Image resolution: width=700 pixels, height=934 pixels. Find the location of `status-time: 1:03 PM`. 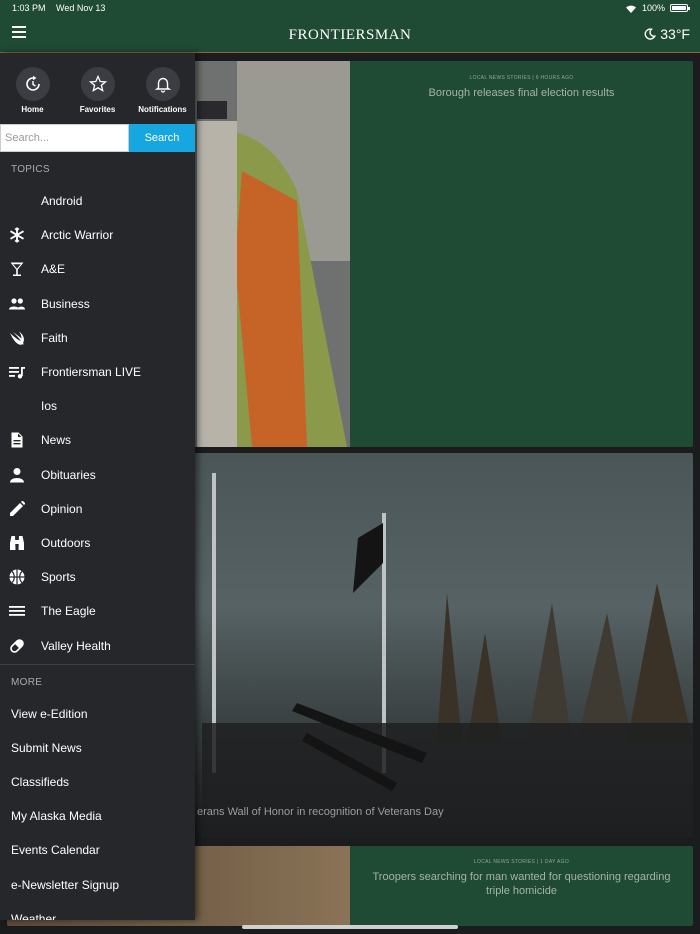

status-time: 1:03 PM is located at coordinates (29, 8).